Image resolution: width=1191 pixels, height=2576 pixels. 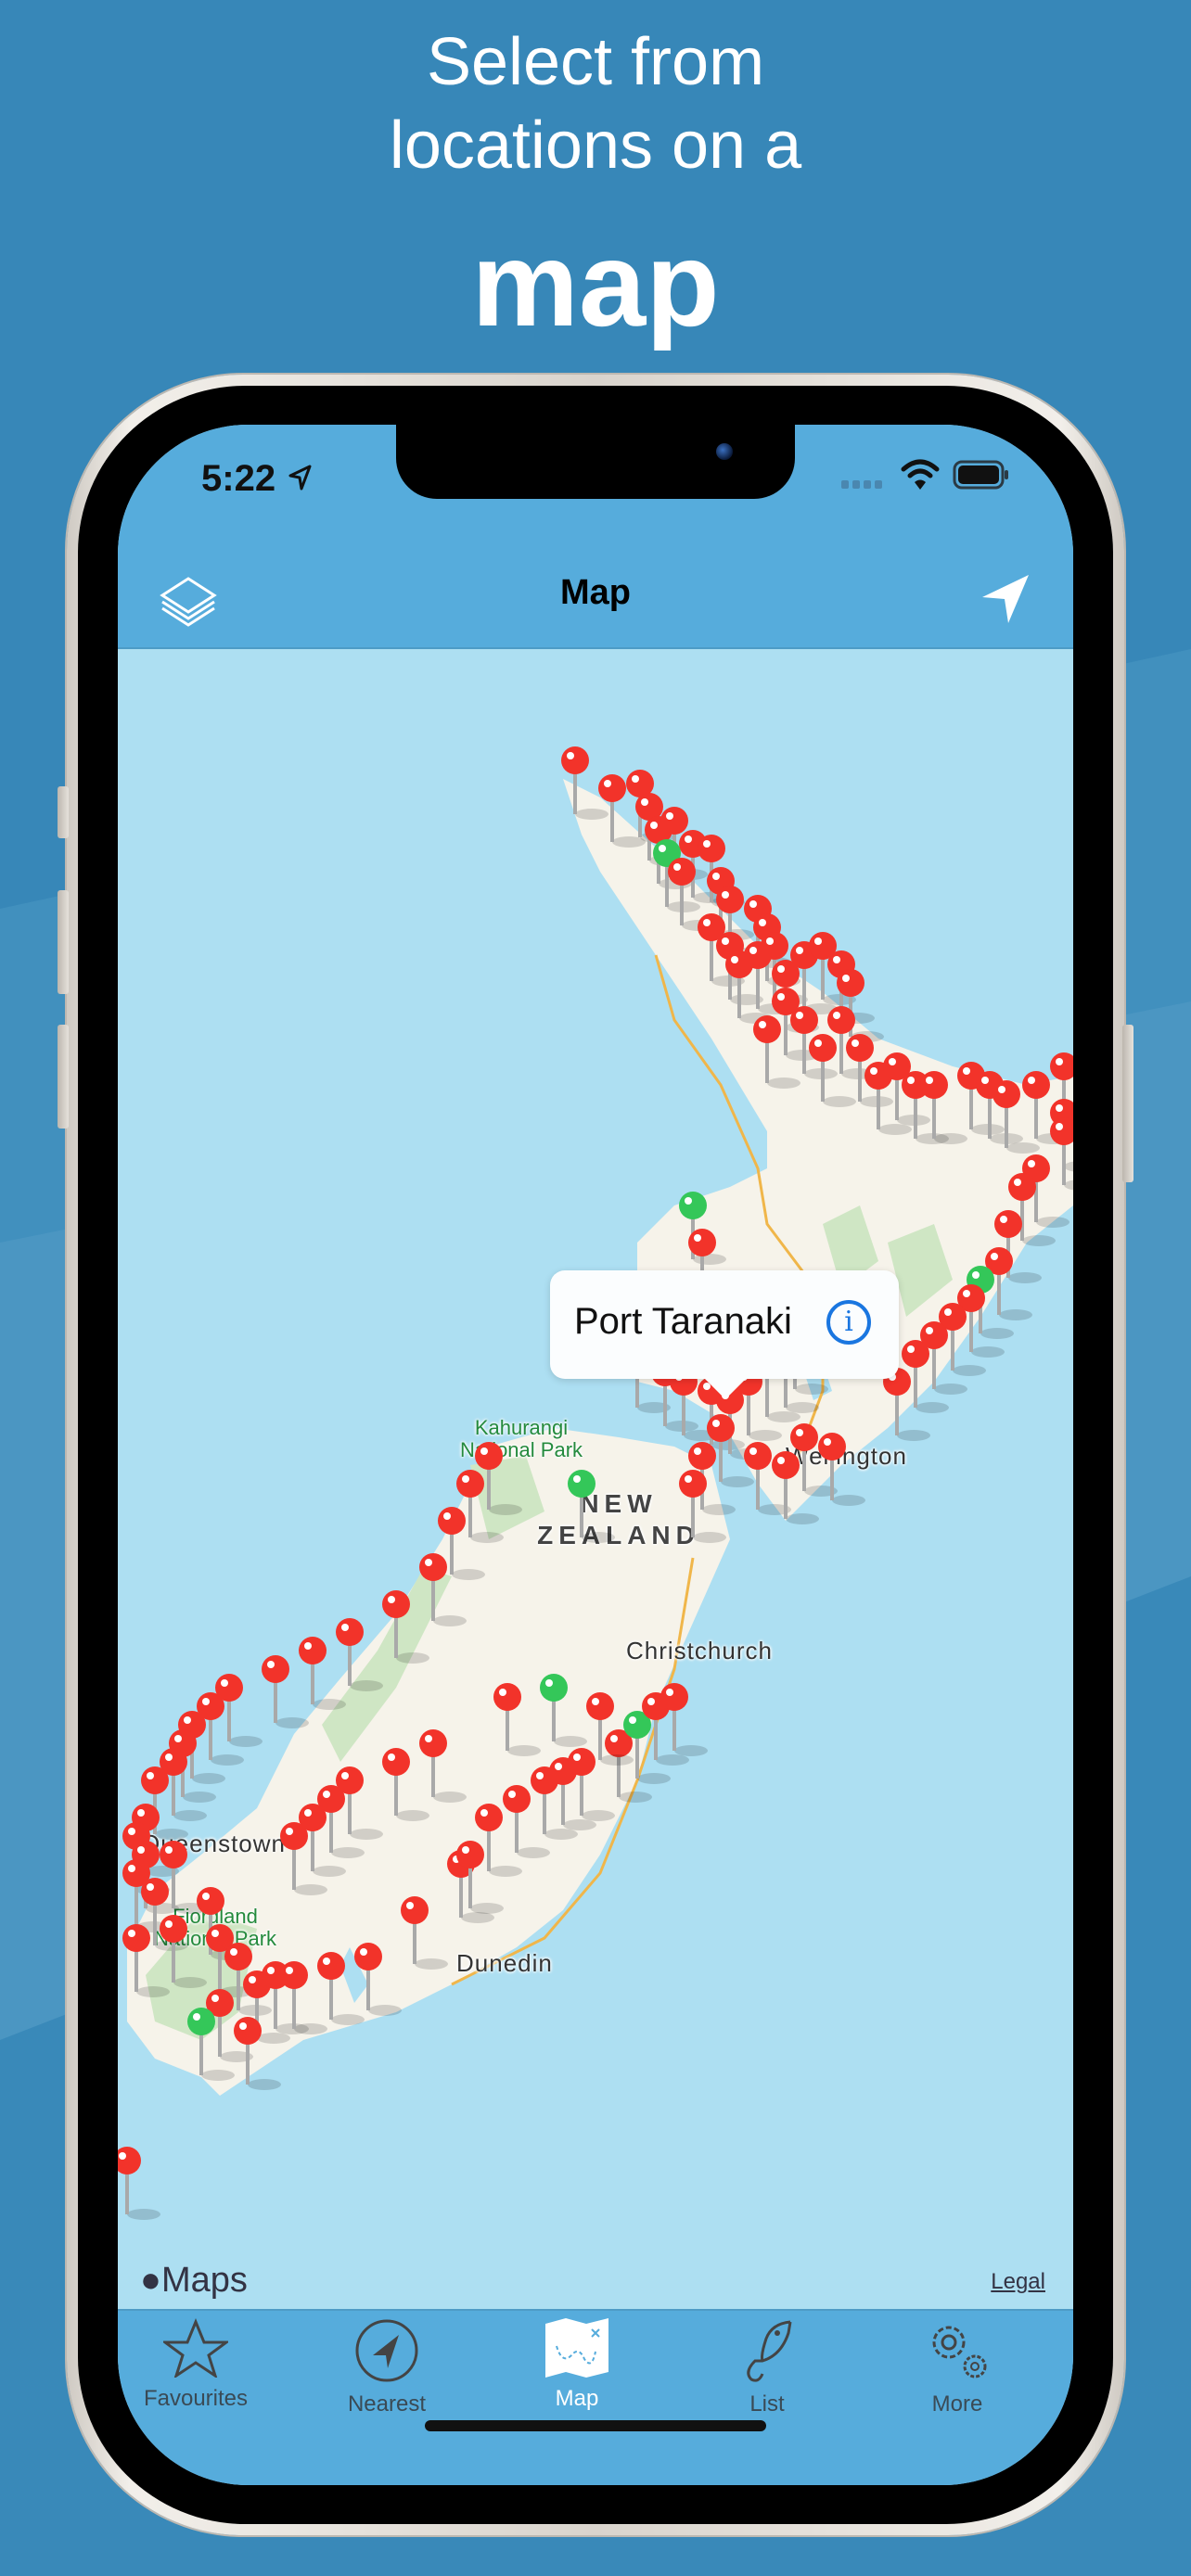 I want to click on location-arrow-icon, so click(x=300, y=478).